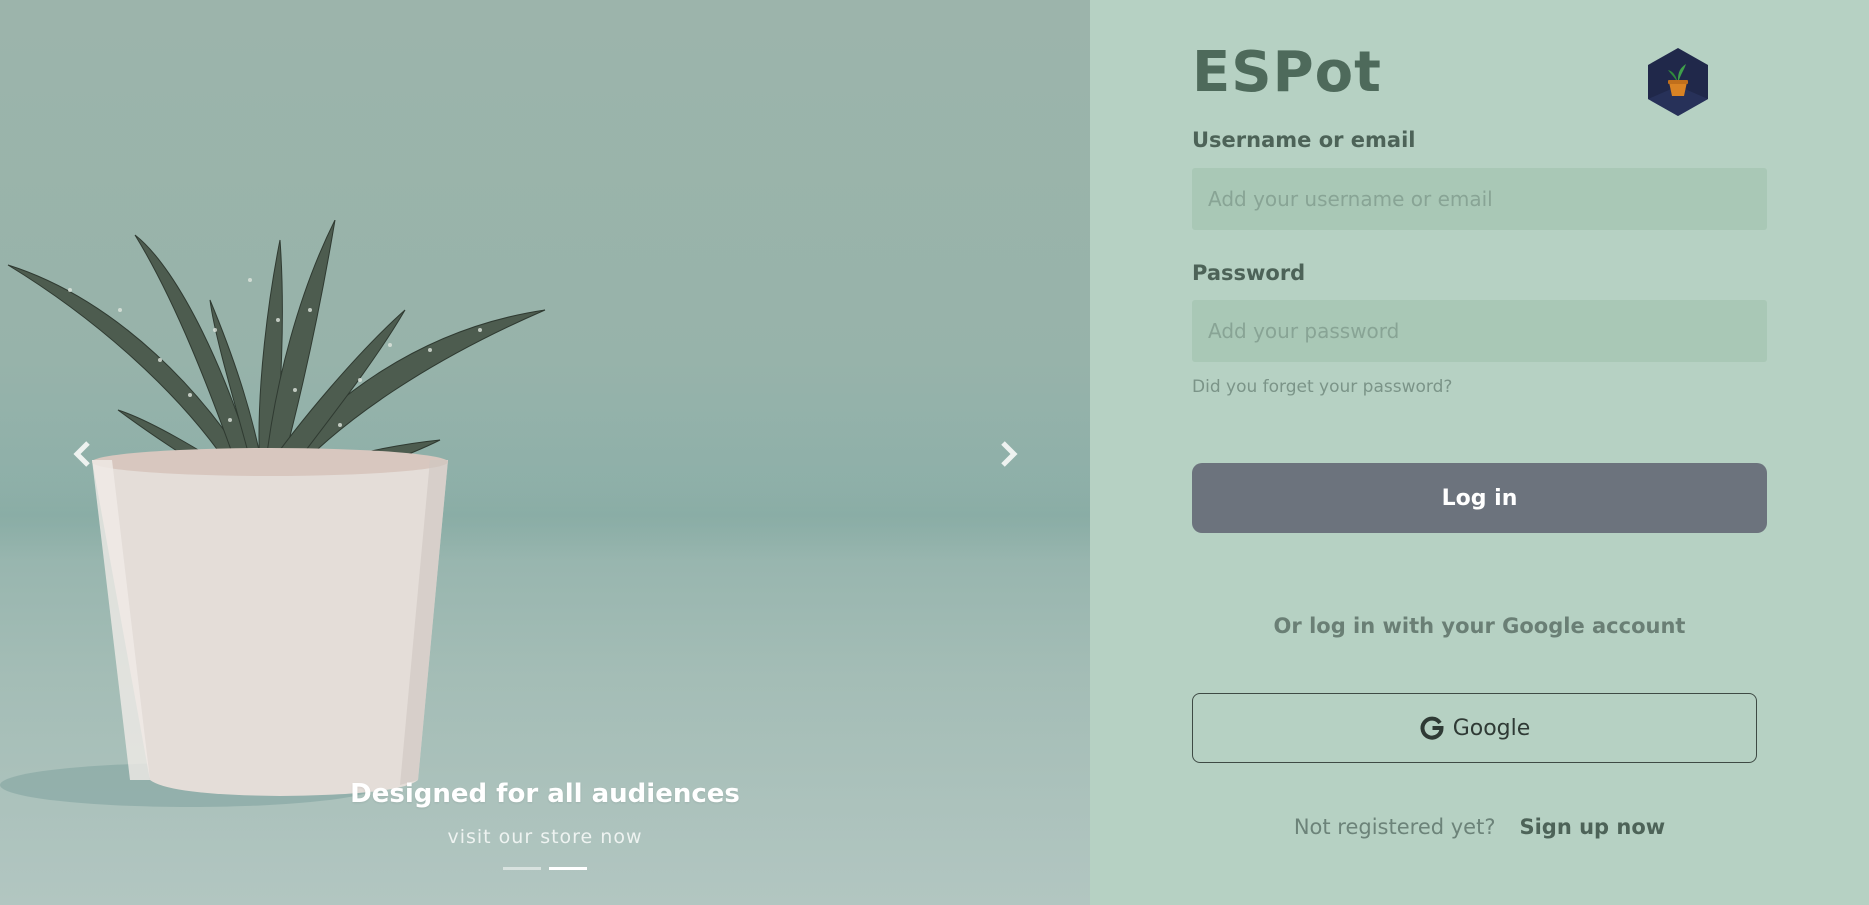 This screenshot has width=1869, height=905. I want to click on chevron-left-icon, so click(81, 454).